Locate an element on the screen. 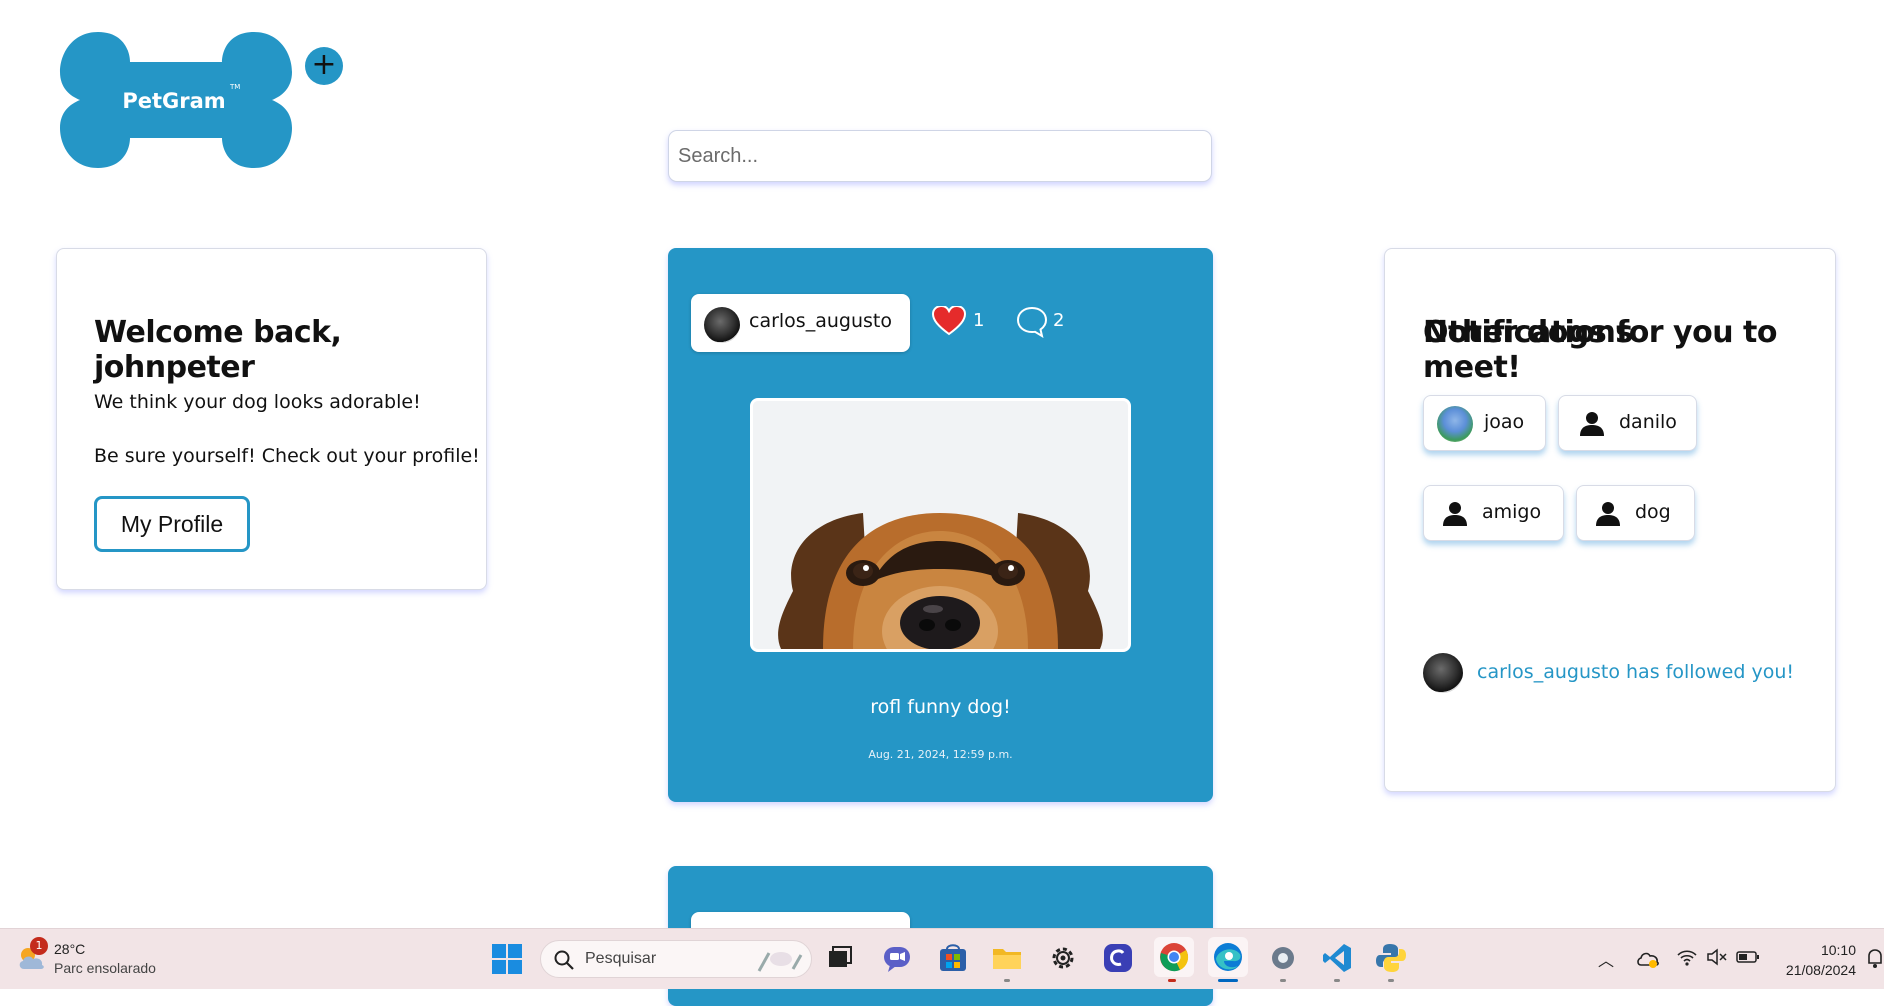 This screenshot has height=1006, width=1884. weather-badge: 1 is located at coordinates (39, 946).